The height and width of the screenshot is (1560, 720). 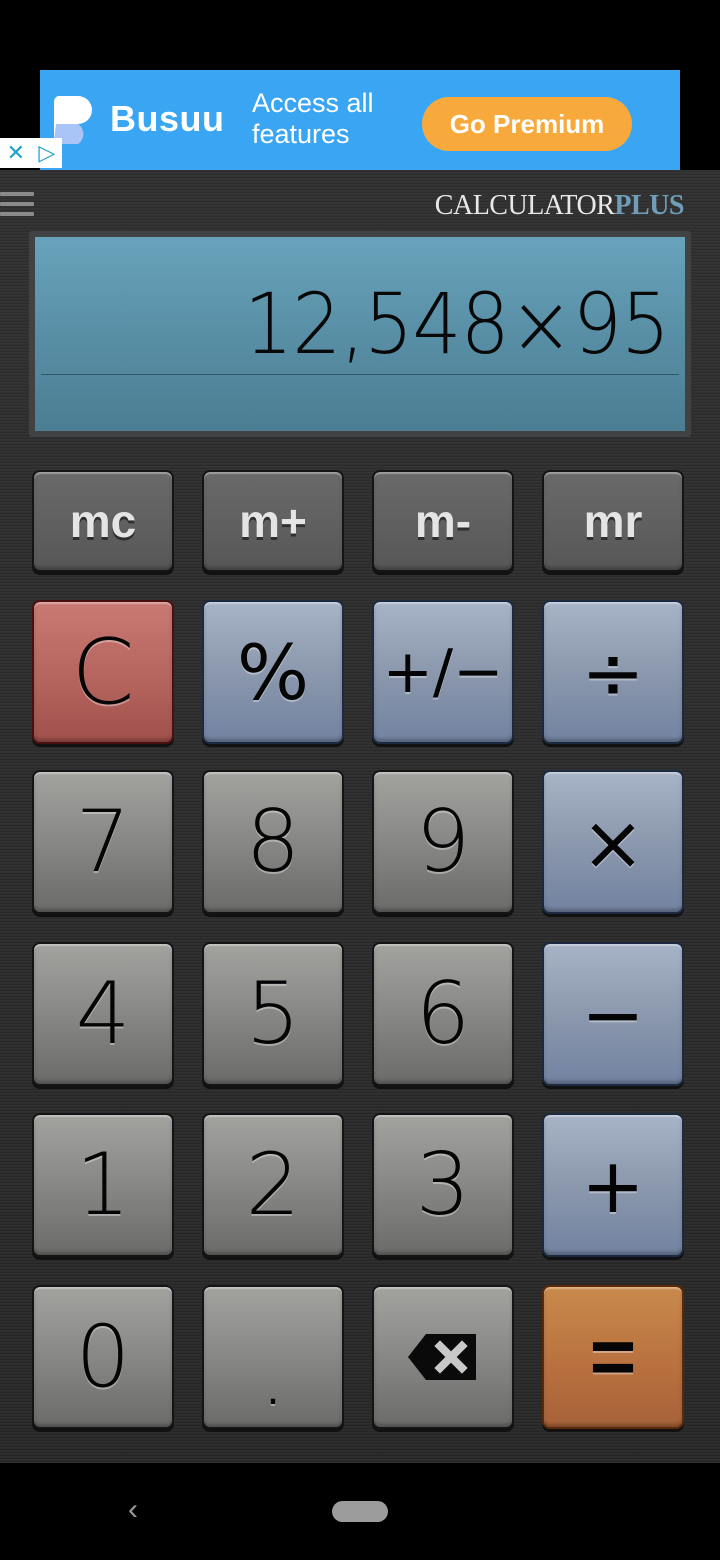 I want to click on digit-6-button: 6, so click(x=443, y=1014).